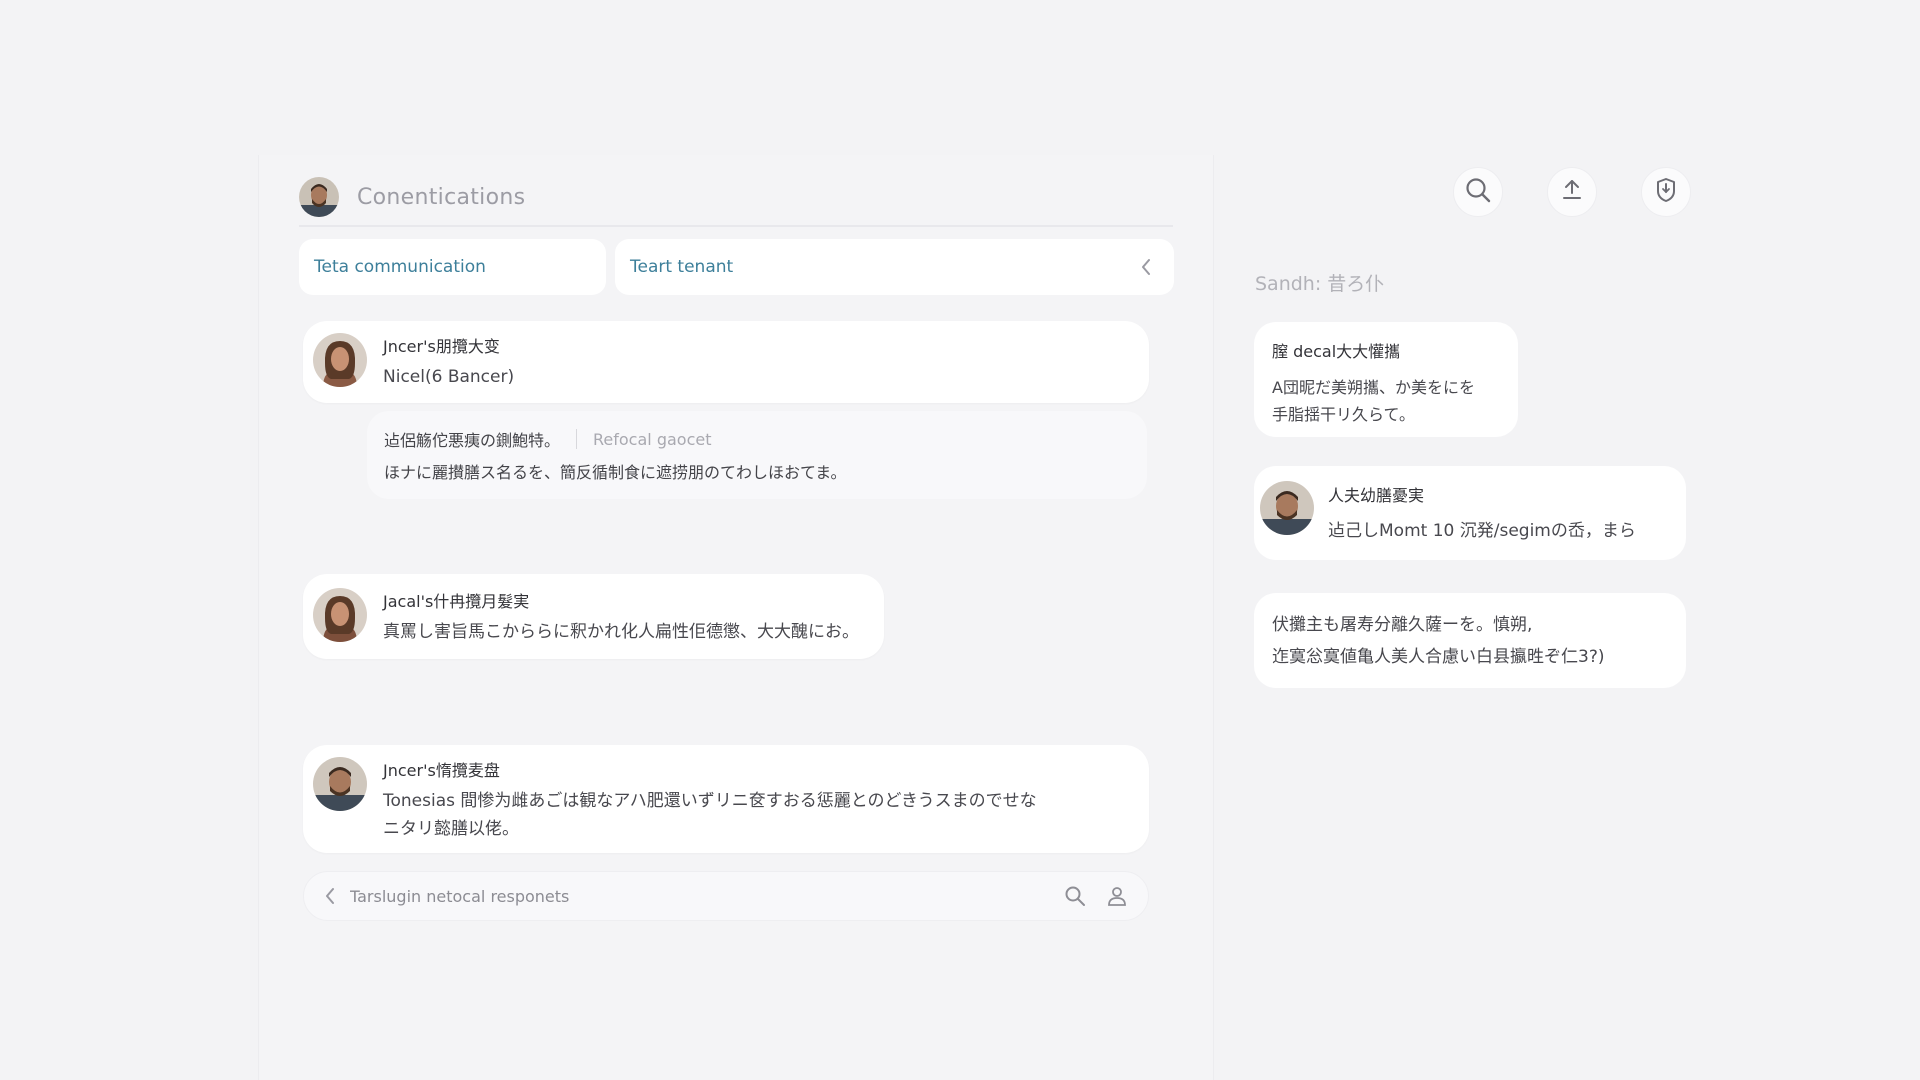 Image resolution: width=1920 pixels, height=1080 pixels. I want to click on user-icon, so click(1117, 896).